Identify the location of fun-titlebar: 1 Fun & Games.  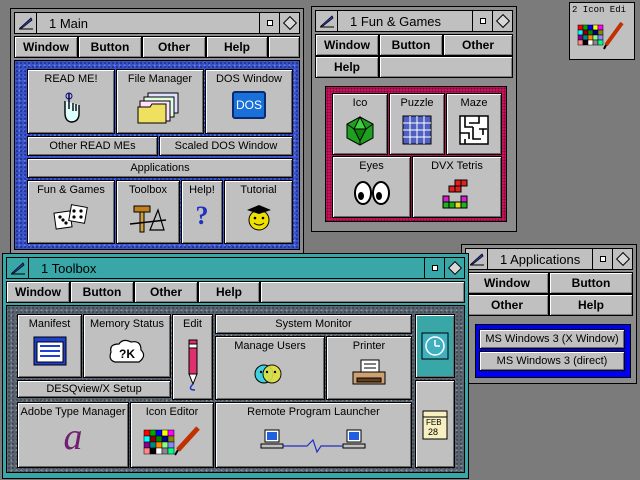
(414, 21).